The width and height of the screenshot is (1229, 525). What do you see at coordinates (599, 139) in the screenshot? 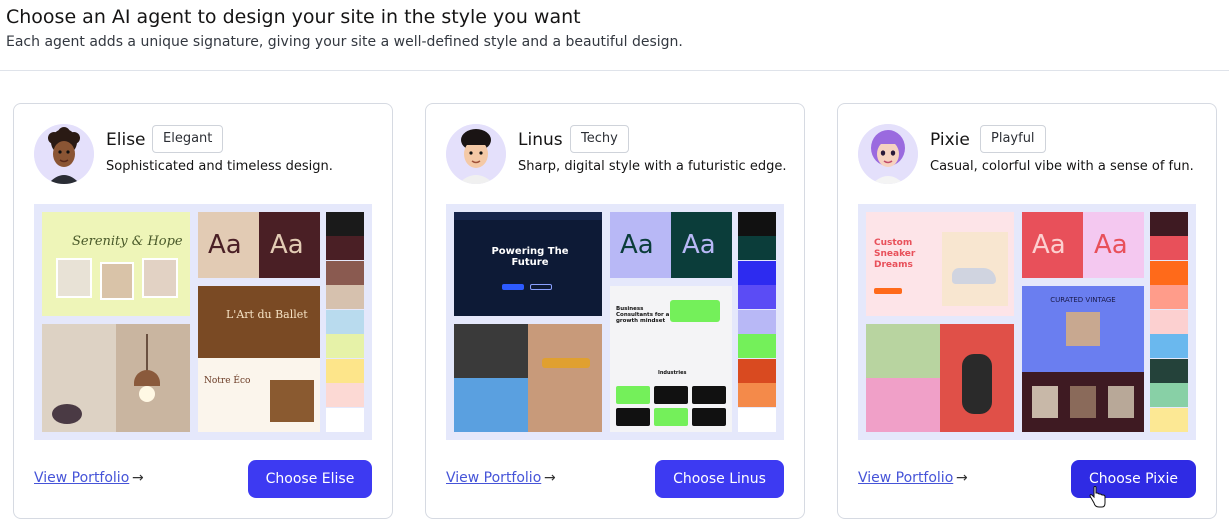
I see `style-tag: Techy` at bounding box center [599, 139].